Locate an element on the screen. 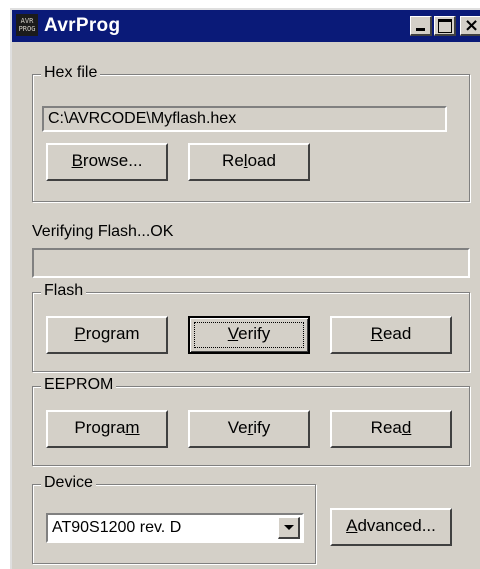 This screenshot has height=569, width=480. eeprom-verify-button: Verify is located at coordinates (249, 429).